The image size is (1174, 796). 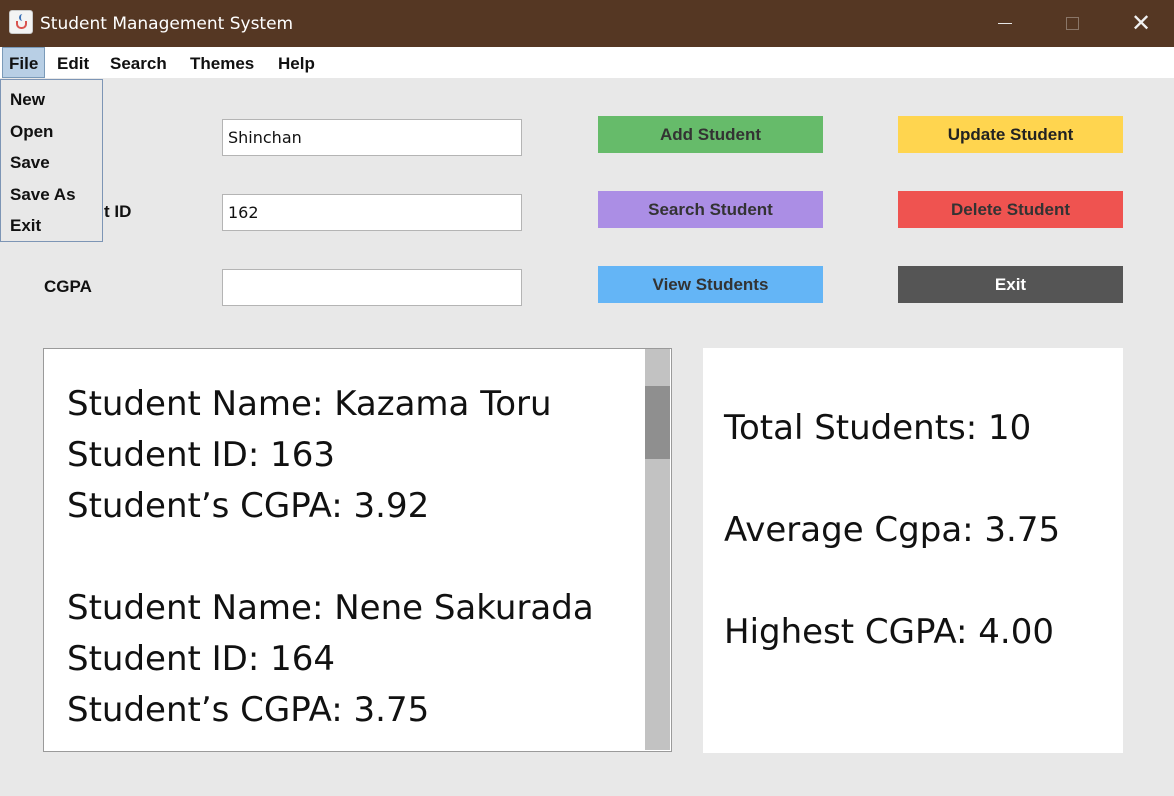 What do you see at coordinates (372, 212) in the screenshot?
I see `student-id-input: 162` at bounding box center [372, 212].